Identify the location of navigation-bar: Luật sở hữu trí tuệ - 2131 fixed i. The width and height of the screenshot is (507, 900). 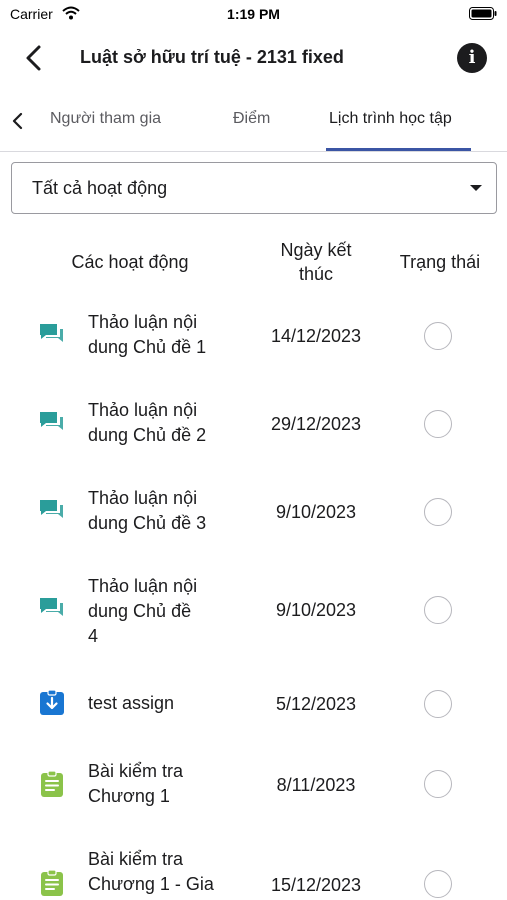
(253, 58).